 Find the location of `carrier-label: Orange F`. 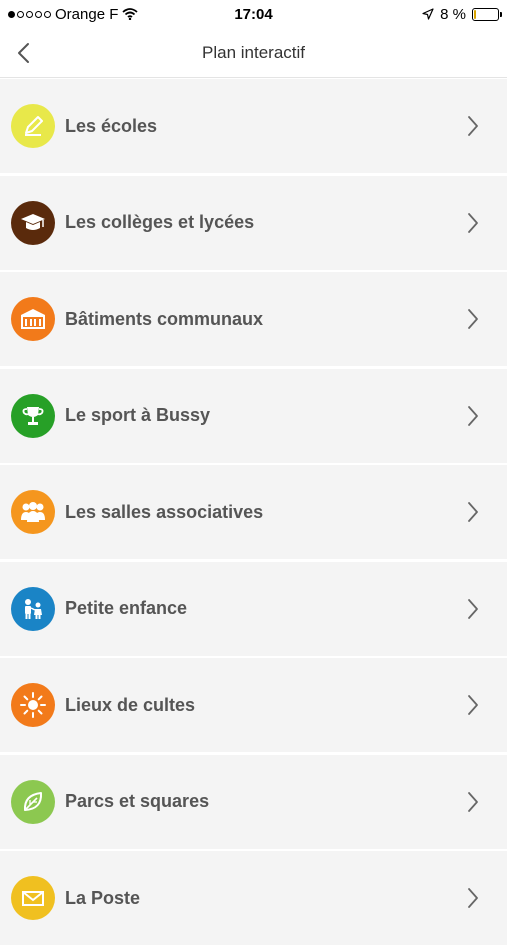

carrier-label: Orange F is located at coordinates (87, 14).